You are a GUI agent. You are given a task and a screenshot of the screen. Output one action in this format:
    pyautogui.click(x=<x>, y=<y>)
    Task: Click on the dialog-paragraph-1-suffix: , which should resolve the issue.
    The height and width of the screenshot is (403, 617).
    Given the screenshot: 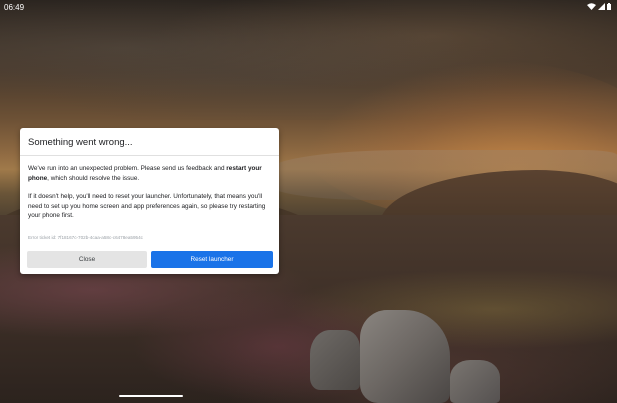 What is the action you would take?
    pyautogui.click(x=93, y=178)
    